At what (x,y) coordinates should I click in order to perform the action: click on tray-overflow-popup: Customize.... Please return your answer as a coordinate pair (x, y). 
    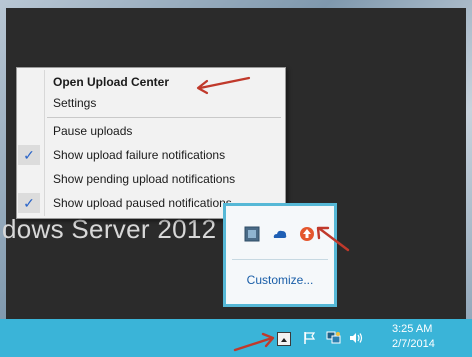
    Looking at the image, I should click on (280, 255).